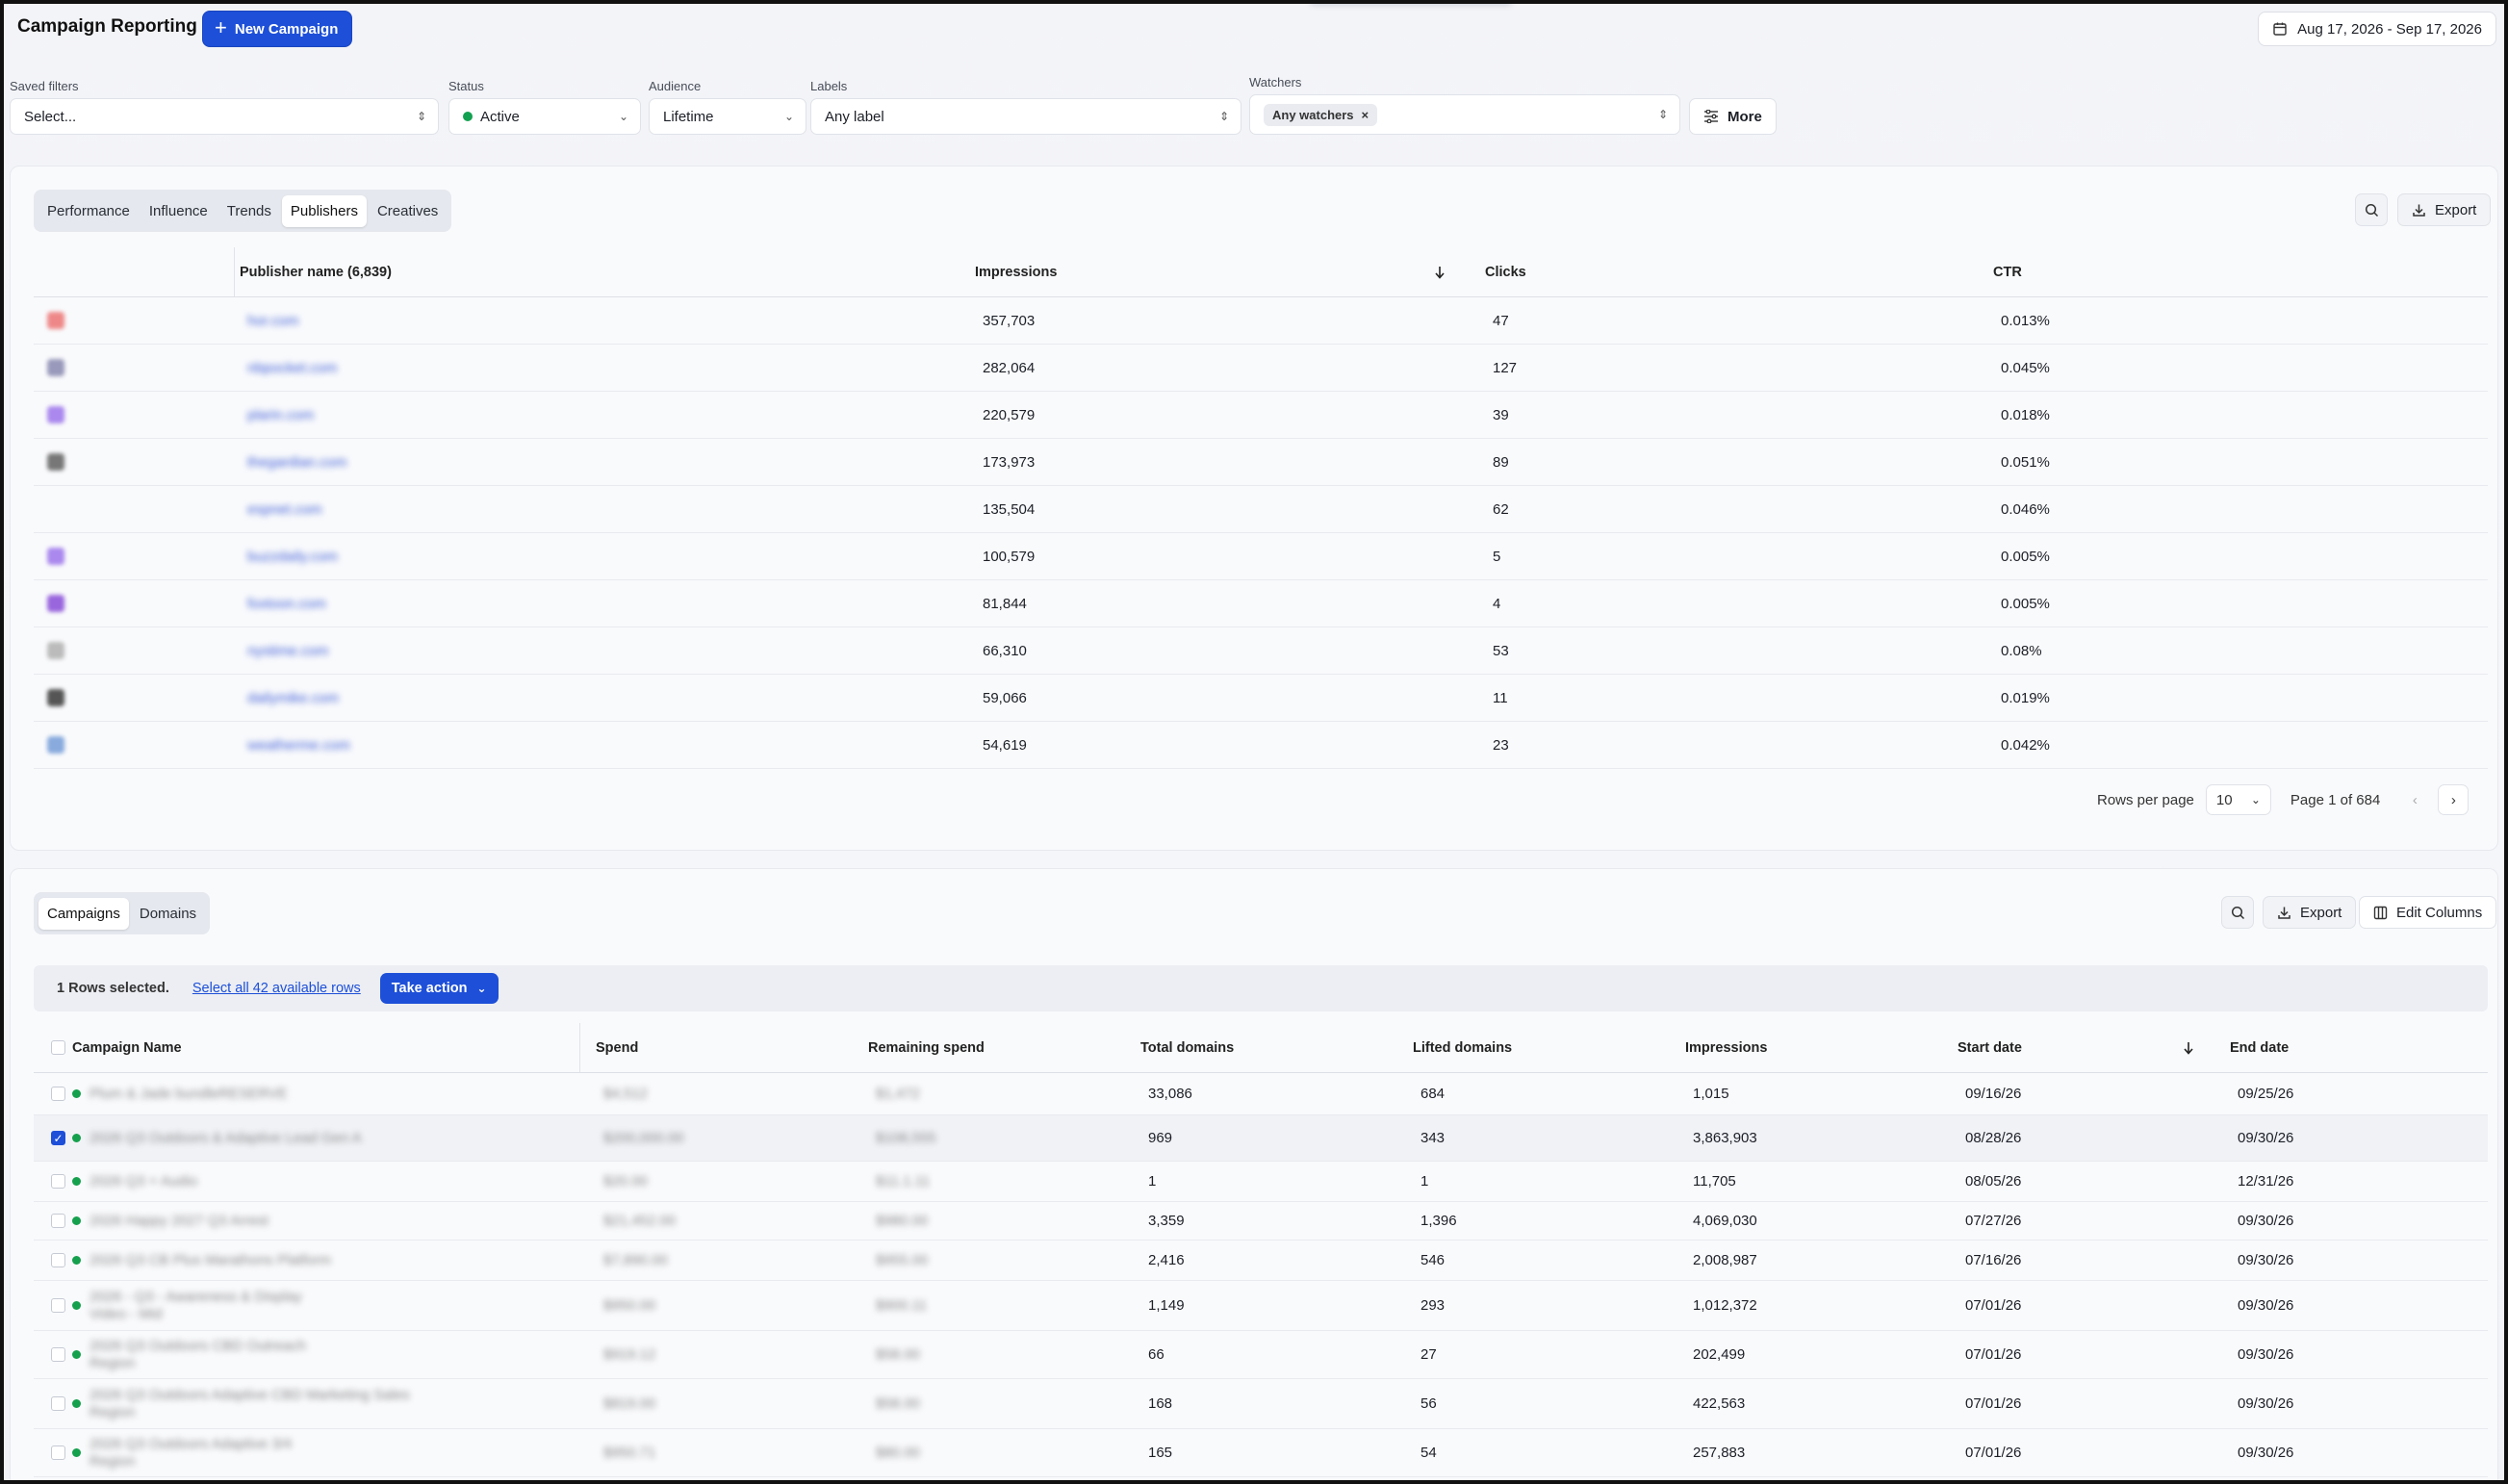 The width and height of the screenshot is (2508, 1484). I want to click on publisher-name-link: thegardian.com, so click(296, 462).